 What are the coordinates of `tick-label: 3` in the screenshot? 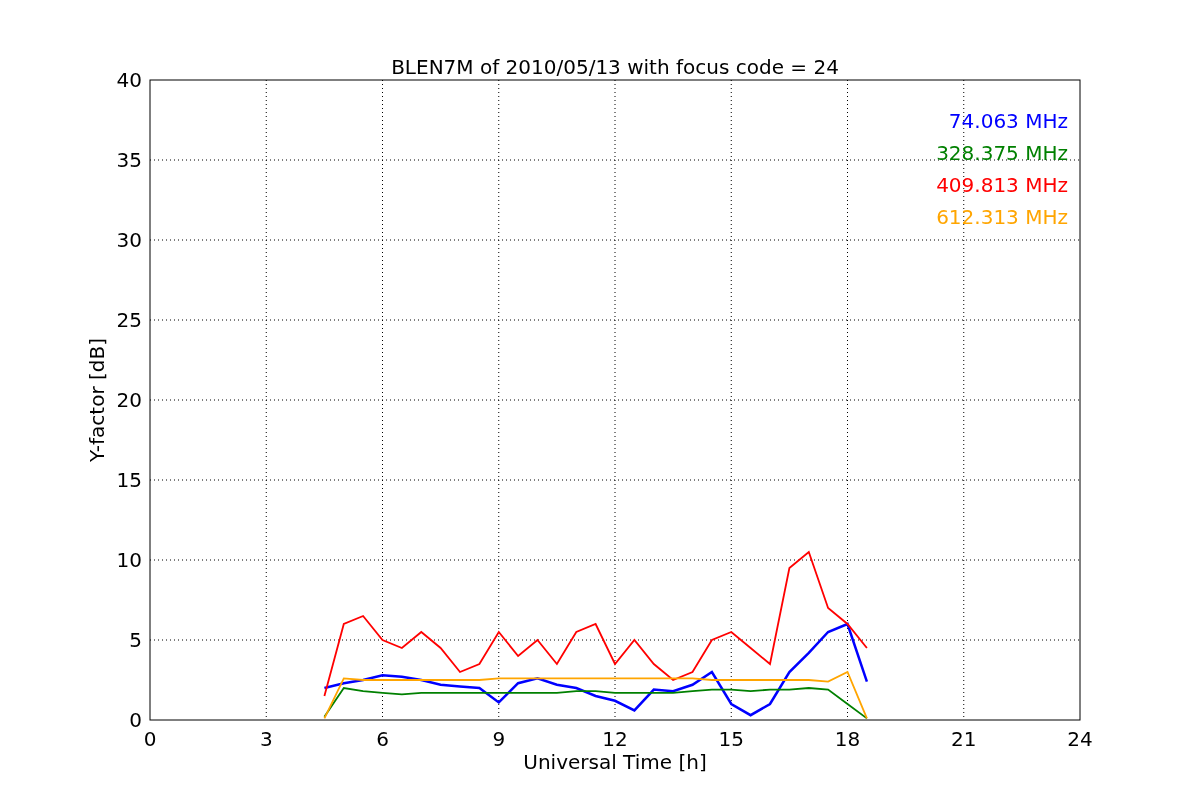 It's located at (266, 739).